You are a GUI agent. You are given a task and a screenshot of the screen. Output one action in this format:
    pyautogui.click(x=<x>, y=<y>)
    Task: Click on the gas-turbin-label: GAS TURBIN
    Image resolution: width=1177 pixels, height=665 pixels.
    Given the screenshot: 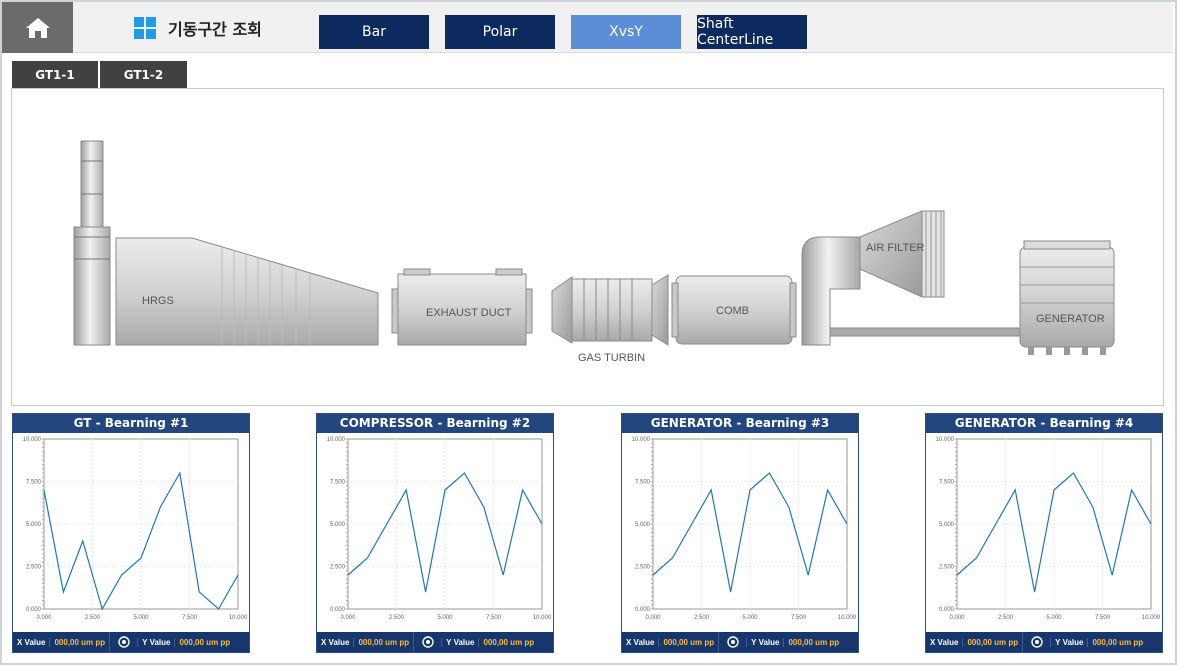 What is the action you would take?
    pyautogui.click(x=611, y=358)
    